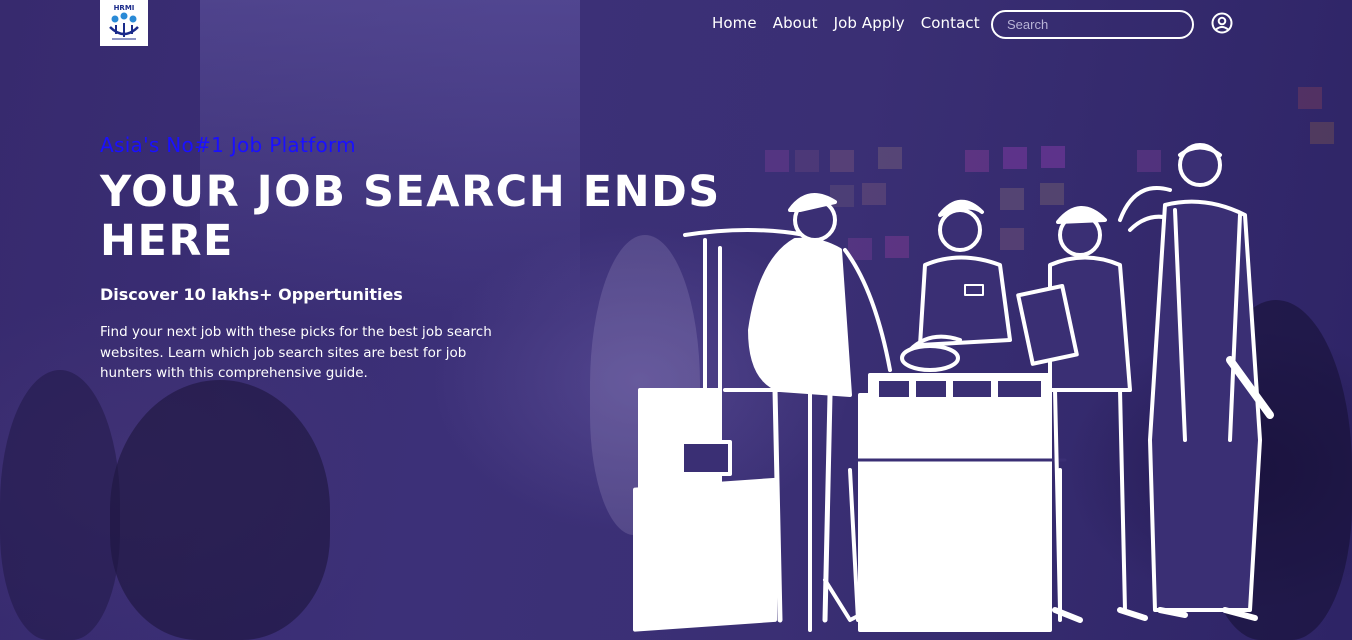  I want to click on nav-about-link: About, so click(795, 23).